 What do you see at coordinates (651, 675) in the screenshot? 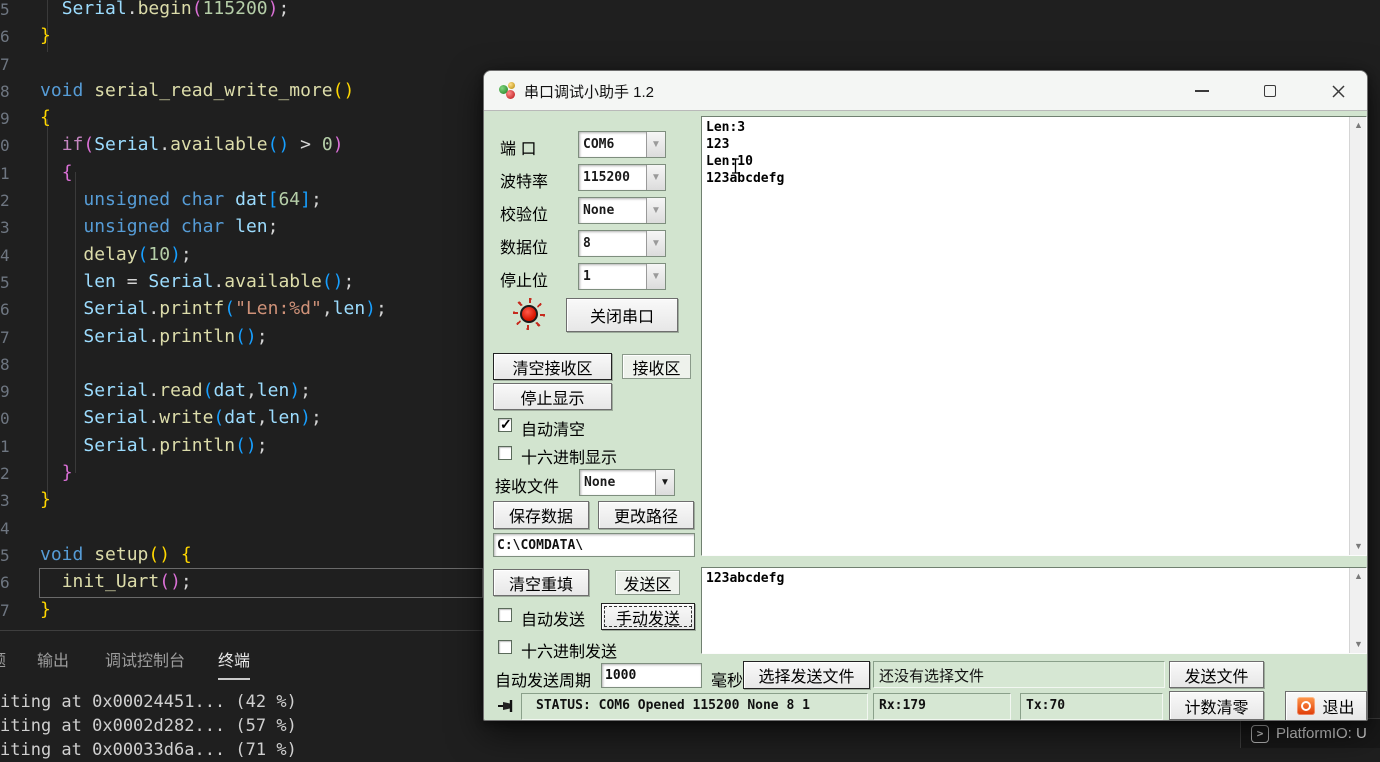
I see `auto-send-period-input: 1000` at bounding box center [651, 675].